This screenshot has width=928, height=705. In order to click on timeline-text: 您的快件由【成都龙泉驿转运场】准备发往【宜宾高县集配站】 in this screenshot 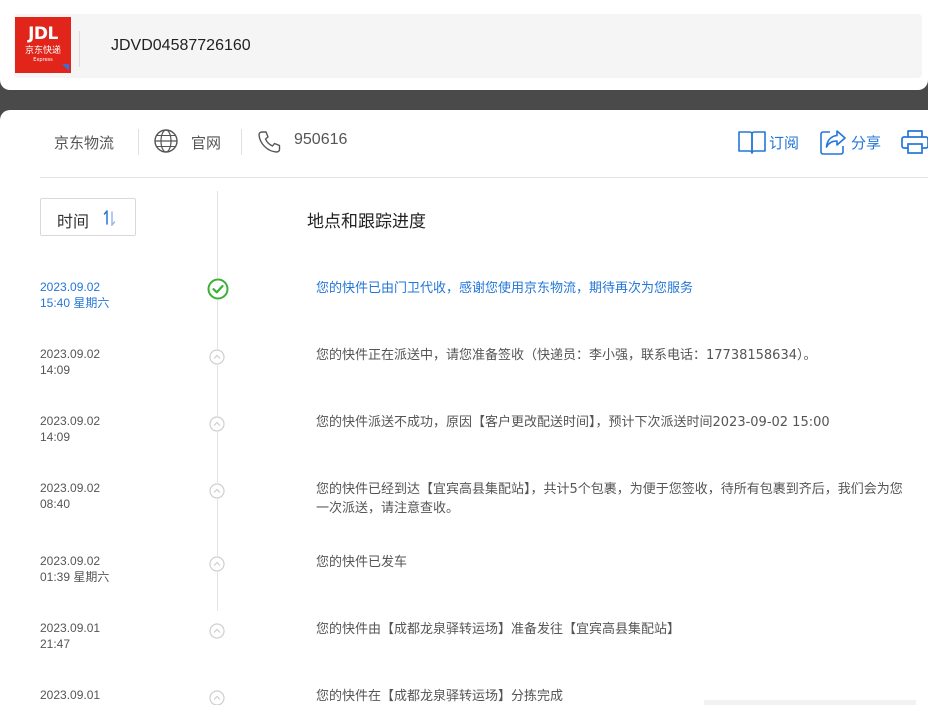, I will do `click(498, 629)`.